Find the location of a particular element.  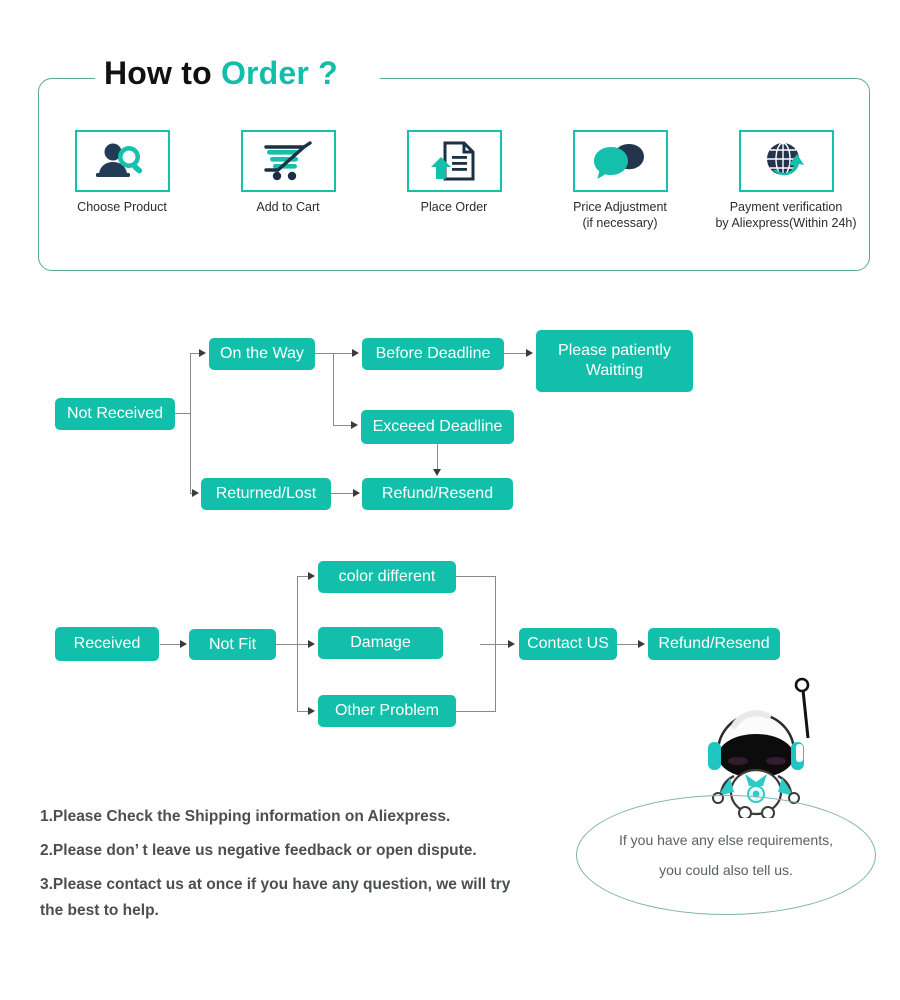

step-price-adjustment: Price Adjustment (if necessary) is located at coordinates (620, 180).